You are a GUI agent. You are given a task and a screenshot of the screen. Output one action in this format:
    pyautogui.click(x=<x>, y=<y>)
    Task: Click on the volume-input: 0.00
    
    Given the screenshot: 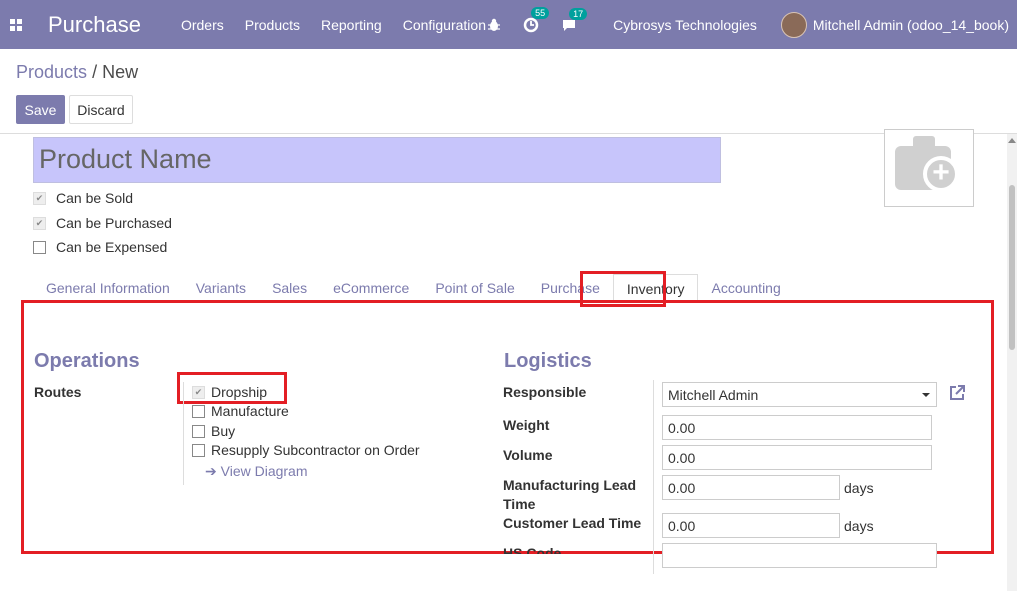 What is the action you would take?
    pyautogui.click(x=797, y=457)
    